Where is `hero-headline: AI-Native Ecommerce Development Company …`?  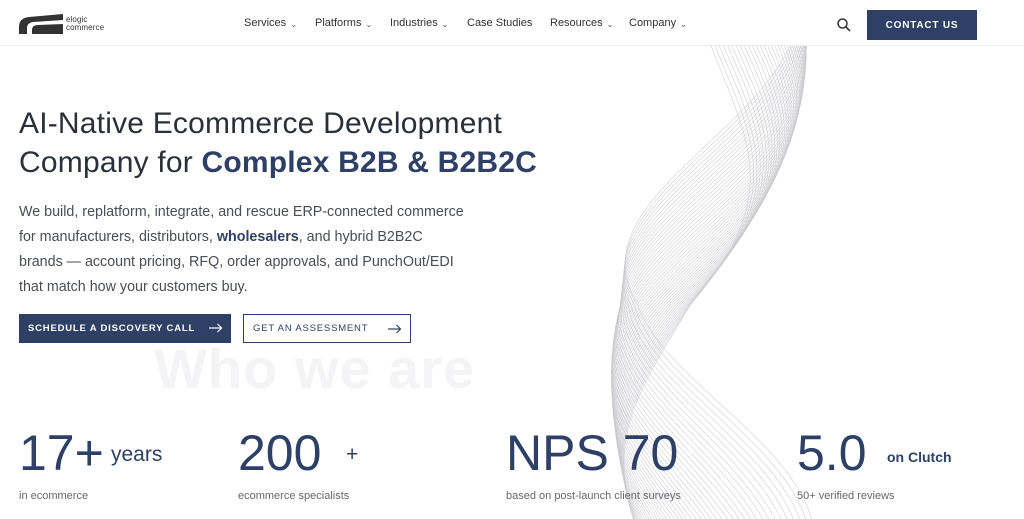
hero-headline: AI-Native Ecommerce Development Company … is located at coordinates (278, 143).